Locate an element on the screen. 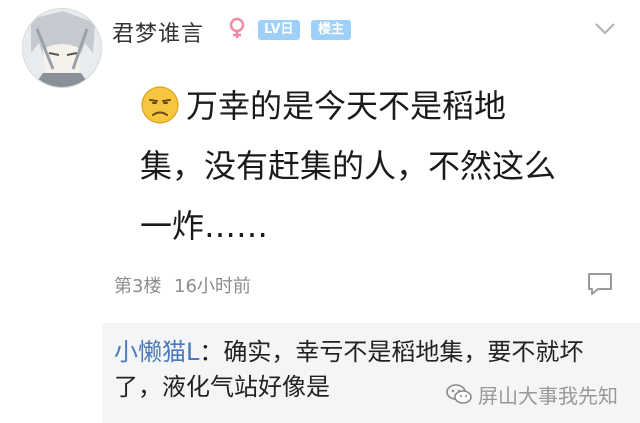 The height and width of the screenshot is (423, 640). avatar is located at coordinates (62, 48).